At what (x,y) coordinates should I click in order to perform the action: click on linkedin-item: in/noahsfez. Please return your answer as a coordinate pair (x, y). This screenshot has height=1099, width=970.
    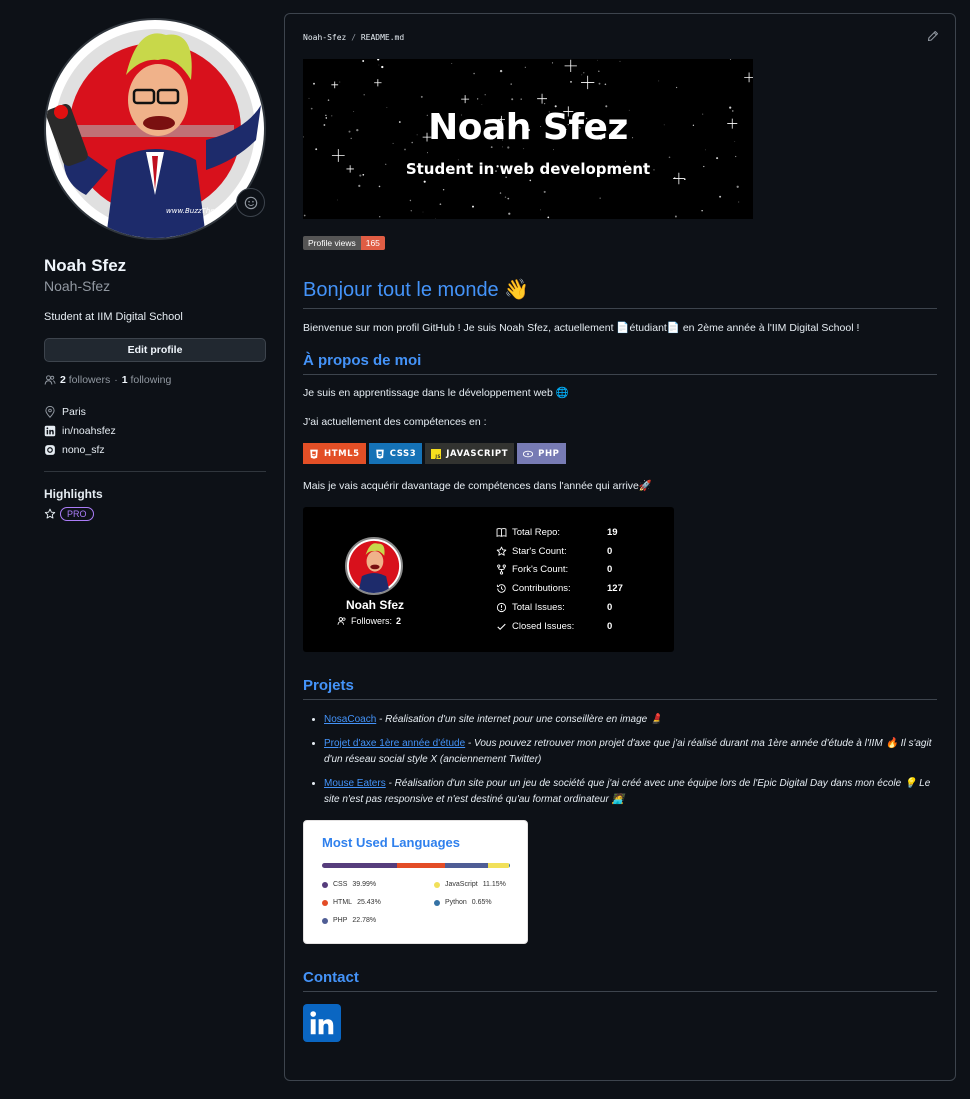
    Looking at the image, I should click on (155, 430).